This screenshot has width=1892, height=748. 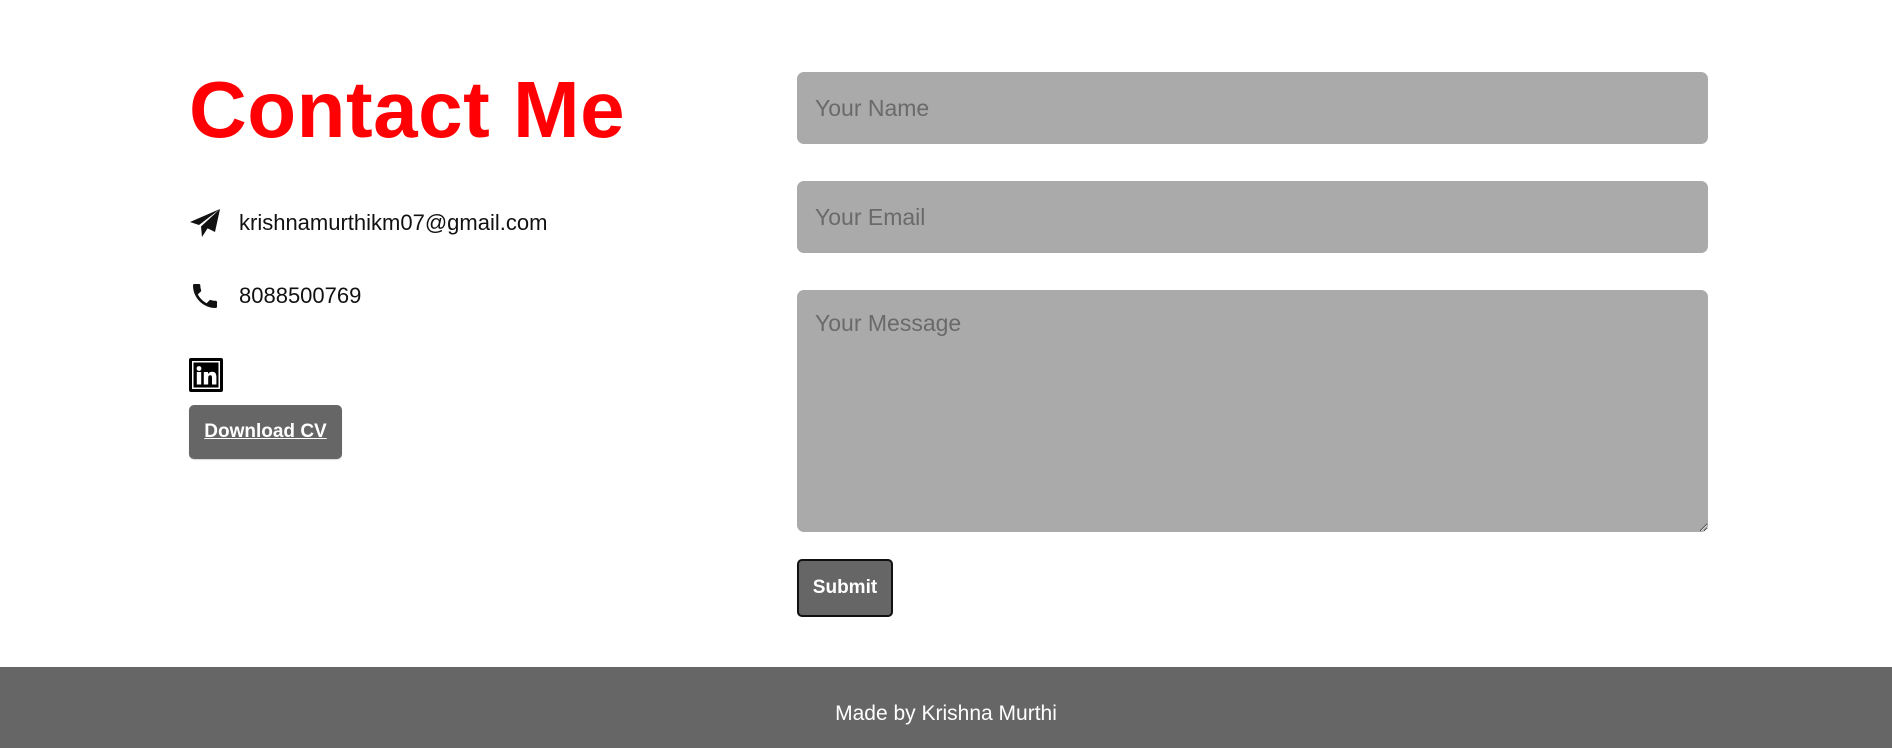 I want to click on download-cv-button: Download CV, so click(x=265, y=432).